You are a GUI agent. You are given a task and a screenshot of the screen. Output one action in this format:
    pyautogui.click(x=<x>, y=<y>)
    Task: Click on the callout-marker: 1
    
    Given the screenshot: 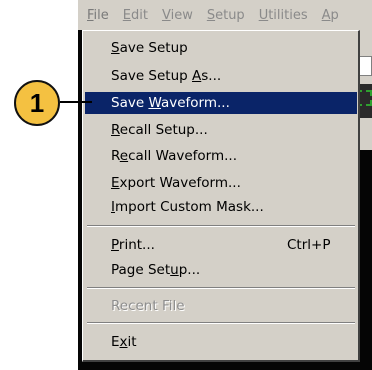 What is the action you would take?
    pyautogui.click(x=37, y=103)
    